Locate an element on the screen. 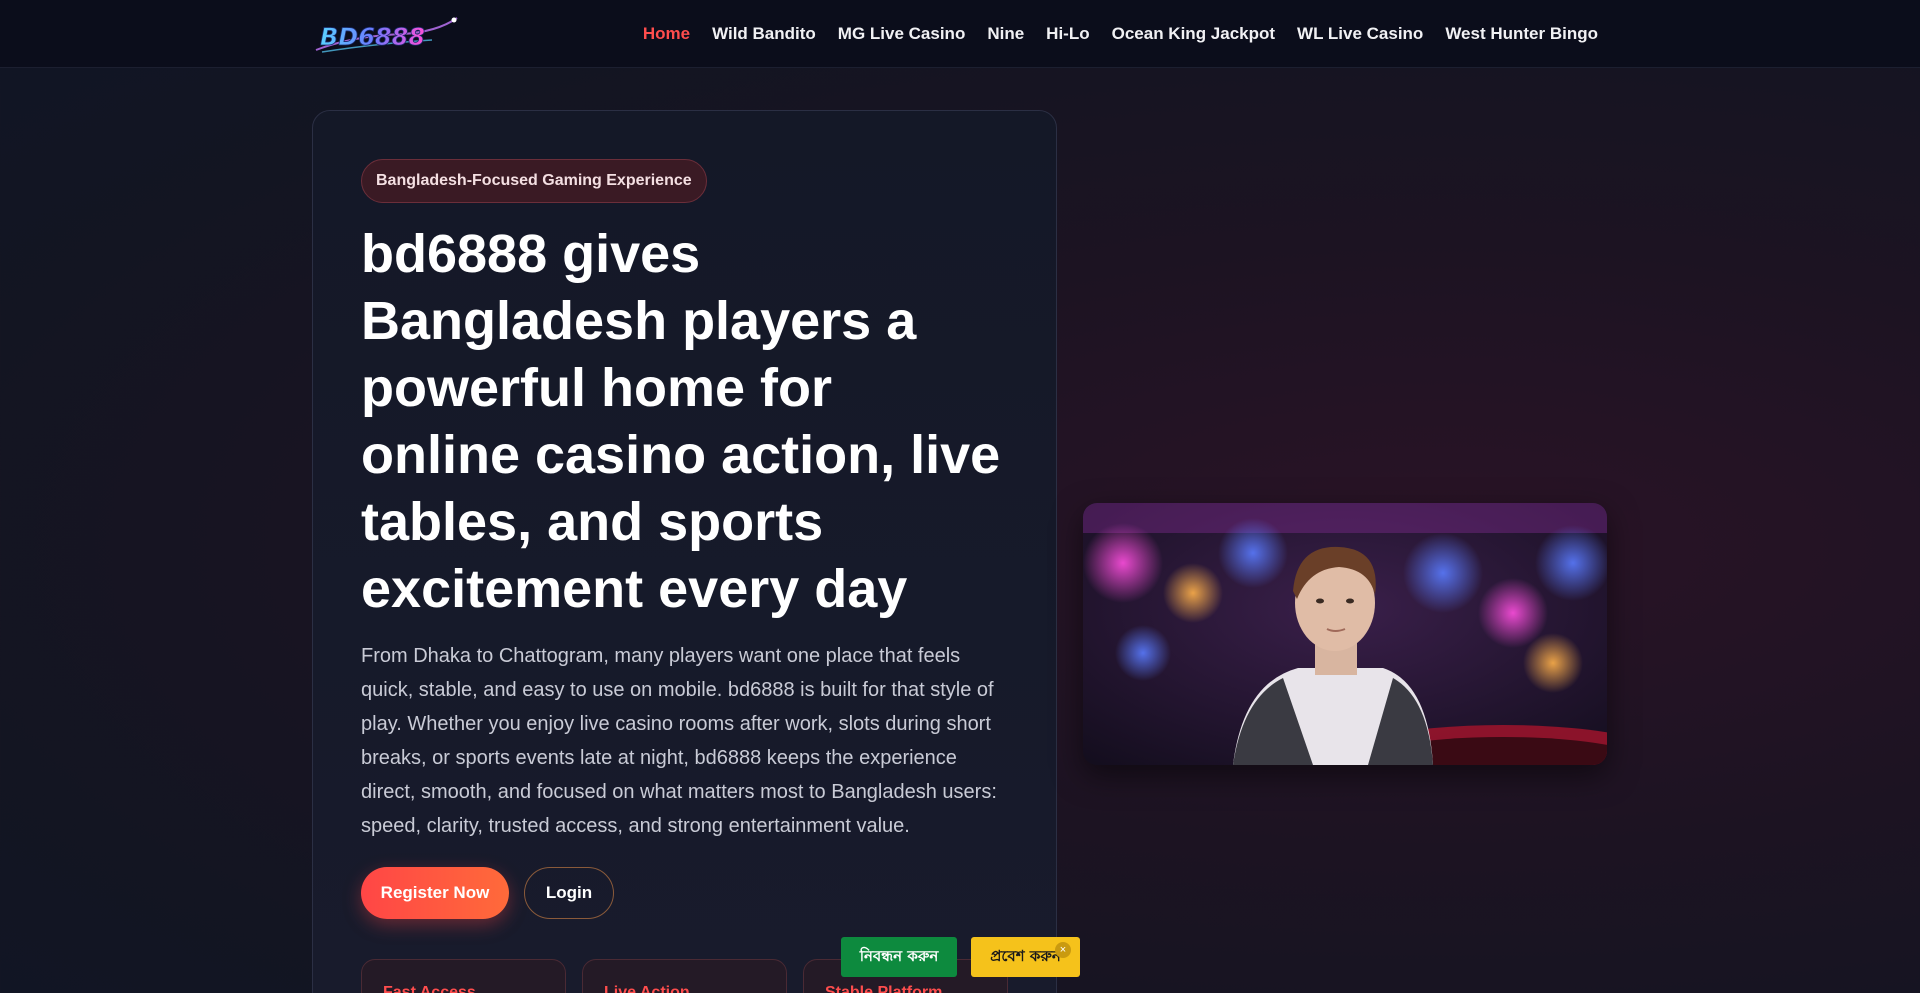  nav-ocean-king-jackpot: Ocean King Jackpot is located at coordinates (1193, 34).